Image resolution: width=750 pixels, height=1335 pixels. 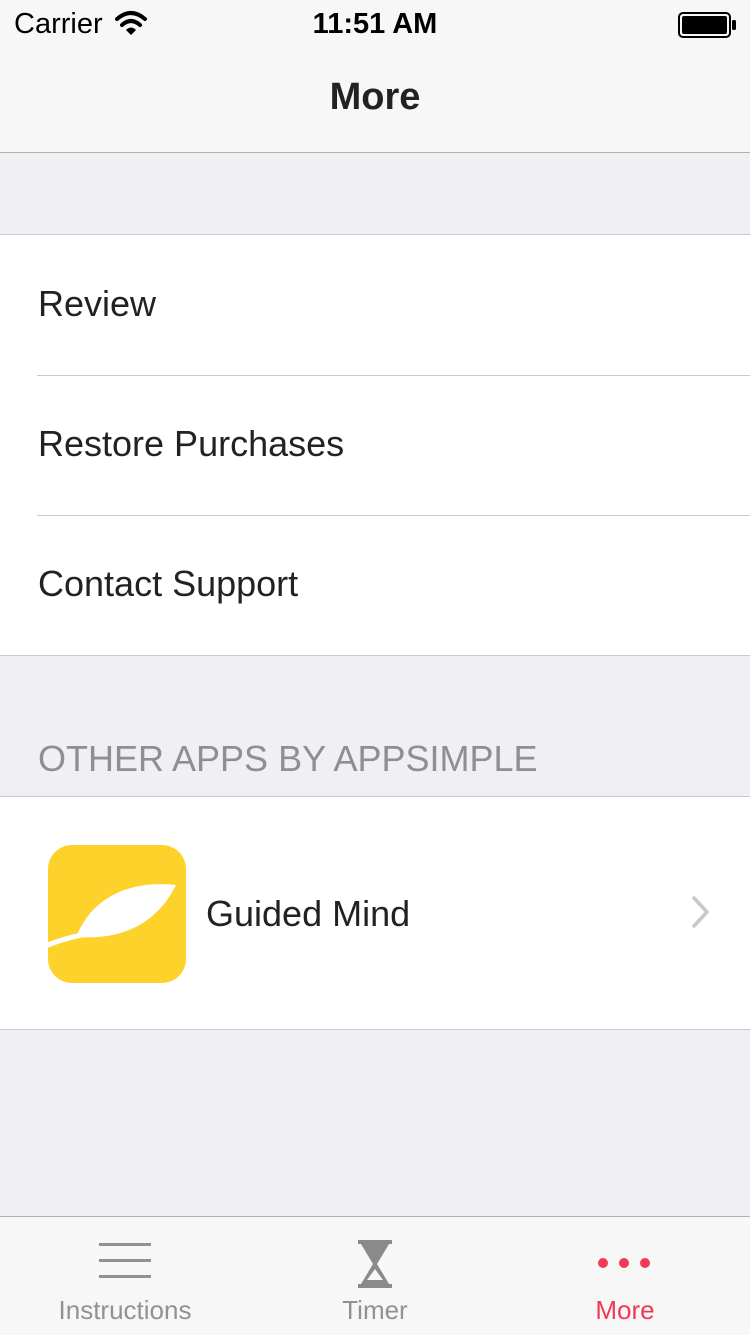 What do you see at coordinates (191, 443) in the screenshot?
I see `restore-purchases-label: Restore Purchases` at bounding box center [191, 443].